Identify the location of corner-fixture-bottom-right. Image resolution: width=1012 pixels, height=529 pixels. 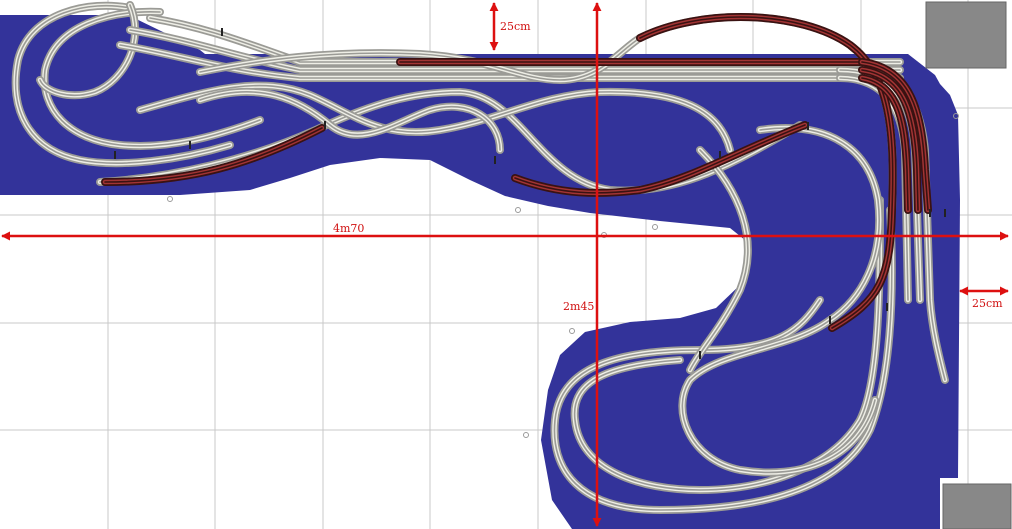
(977, 506).